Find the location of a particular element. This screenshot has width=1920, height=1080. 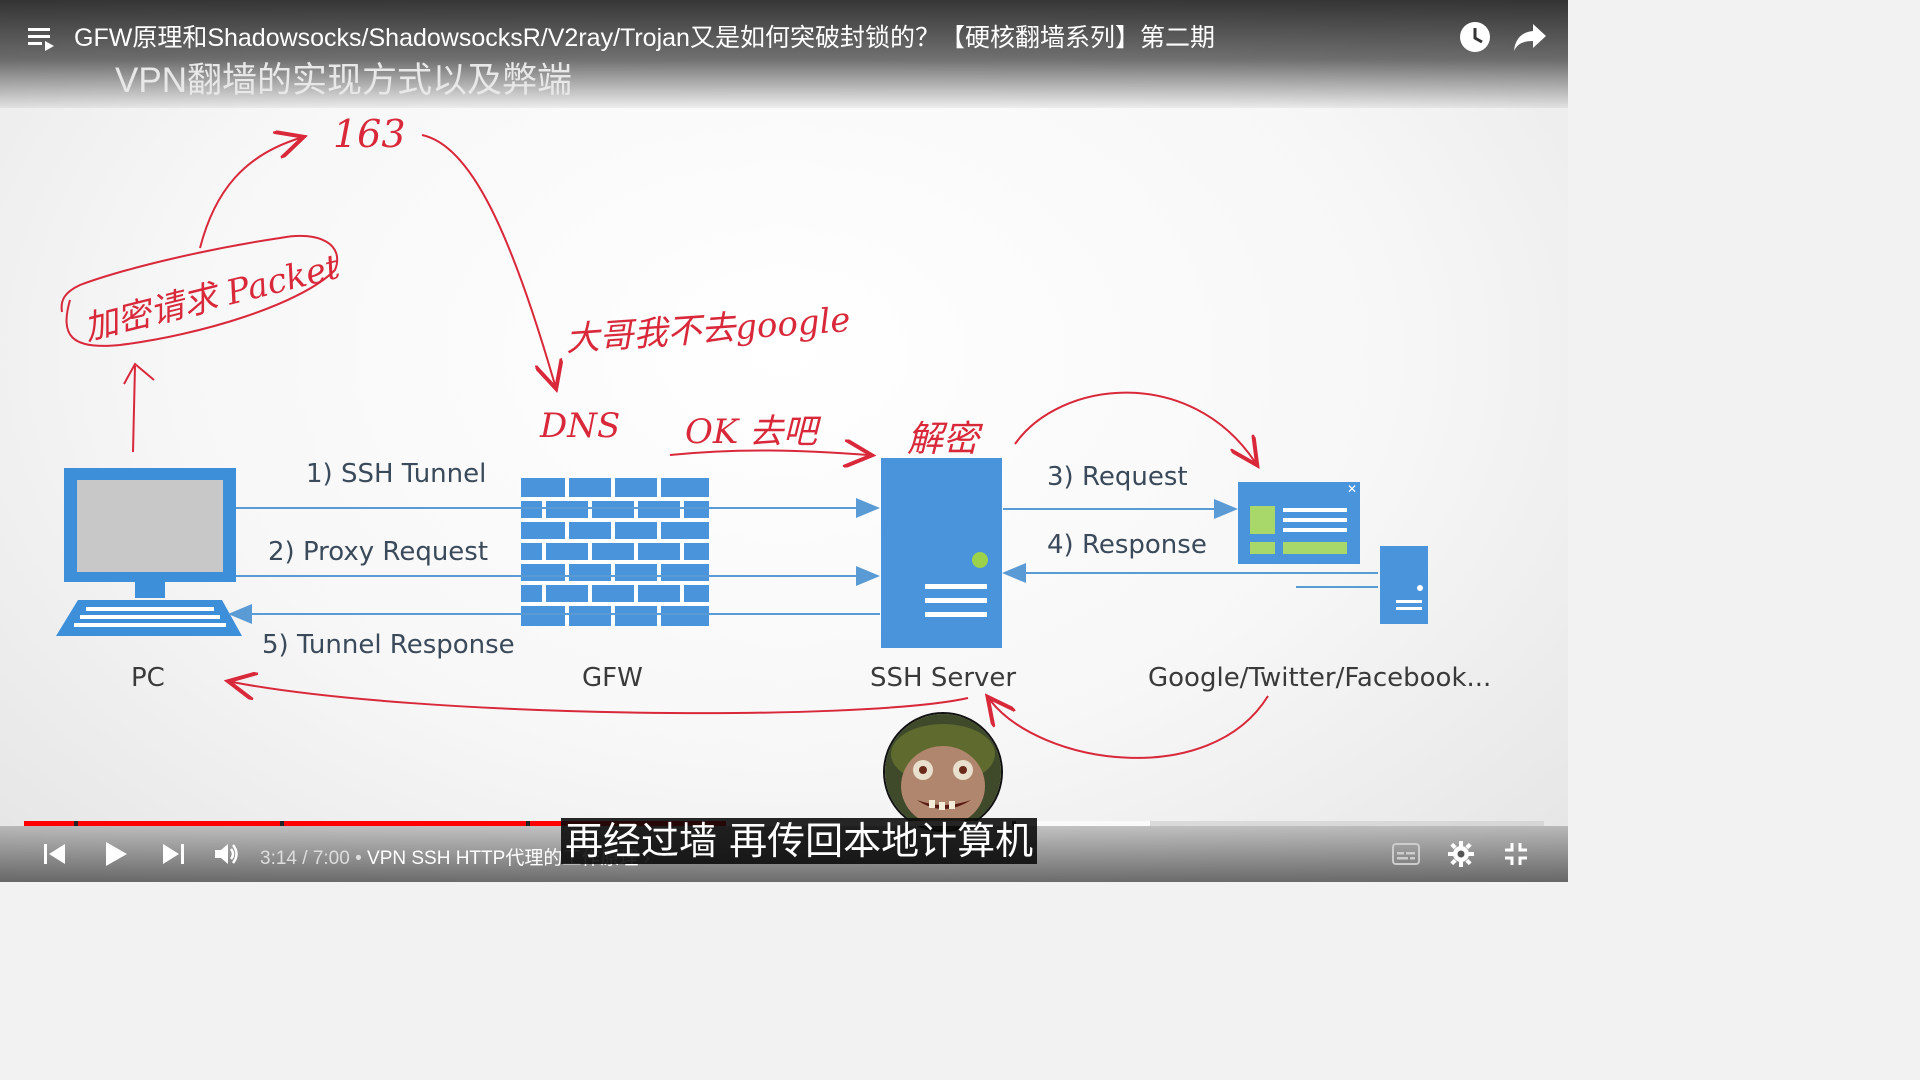

annotation-dns: DNS is located at coordinates (580, 426).